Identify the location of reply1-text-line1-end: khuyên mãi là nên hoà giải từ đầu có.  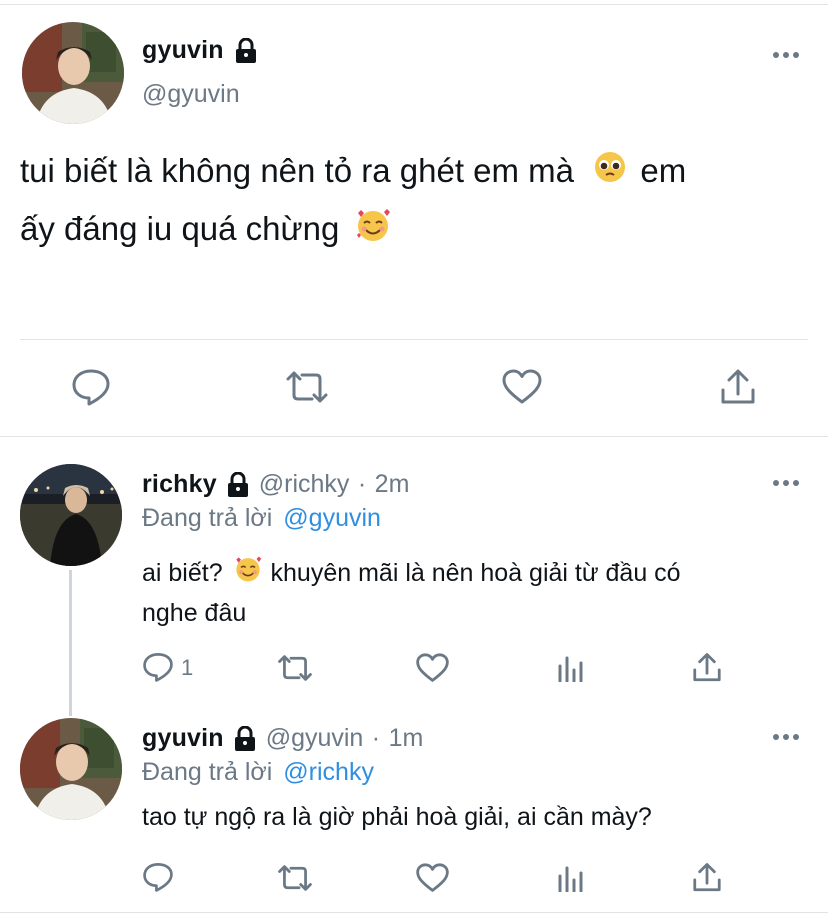
(475, 573).